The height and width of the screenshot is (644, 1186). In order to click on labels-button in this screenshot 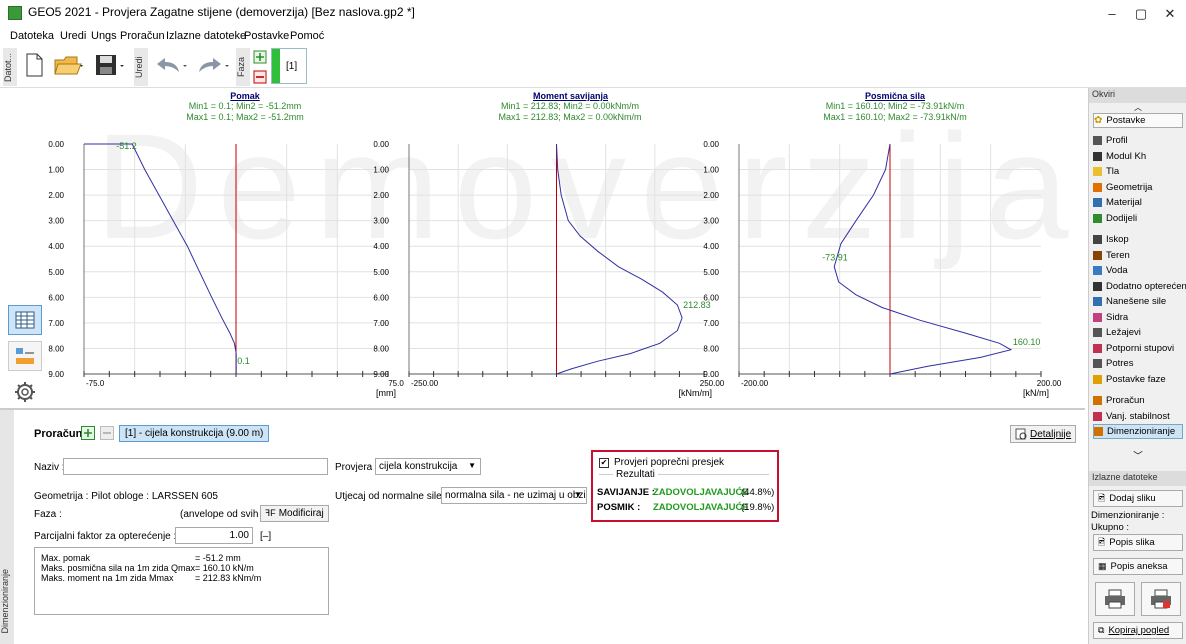, I will do `click(25, 356)`.